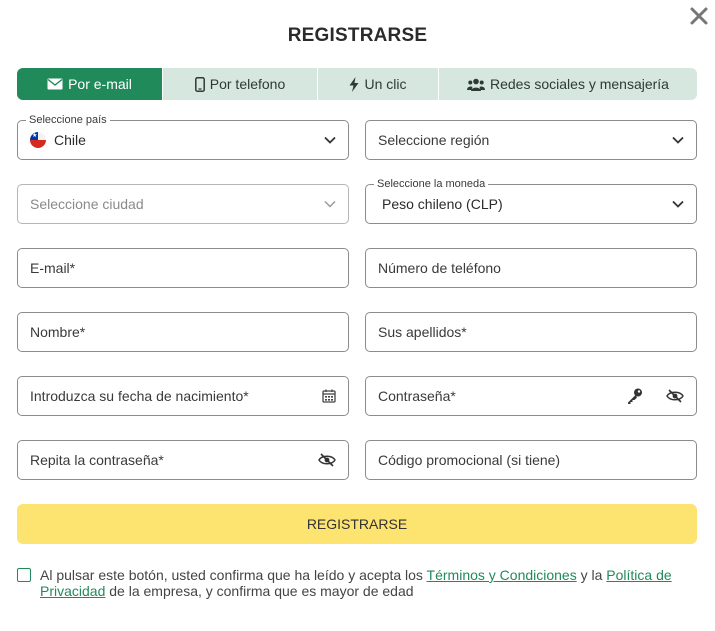 The width and height of the screenshot is (715, 631). What do you see at coordinates (357, 35) in the screenshot?
I see `page-title: REGISTRARSE` at bounding box center [357, 35].